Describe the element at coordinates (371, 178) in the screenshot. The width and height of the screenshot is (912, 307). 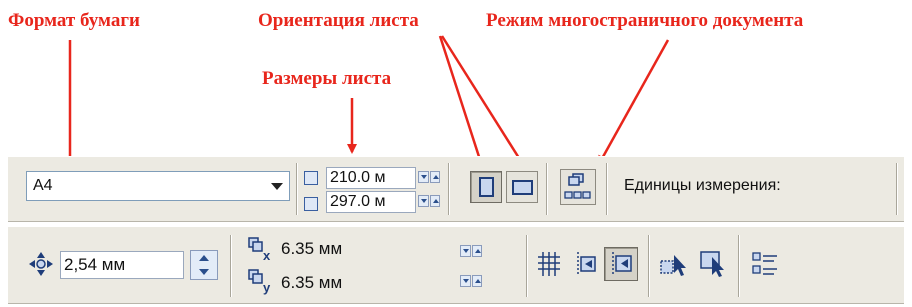
I see `width-field: 210.0 м` at that location.